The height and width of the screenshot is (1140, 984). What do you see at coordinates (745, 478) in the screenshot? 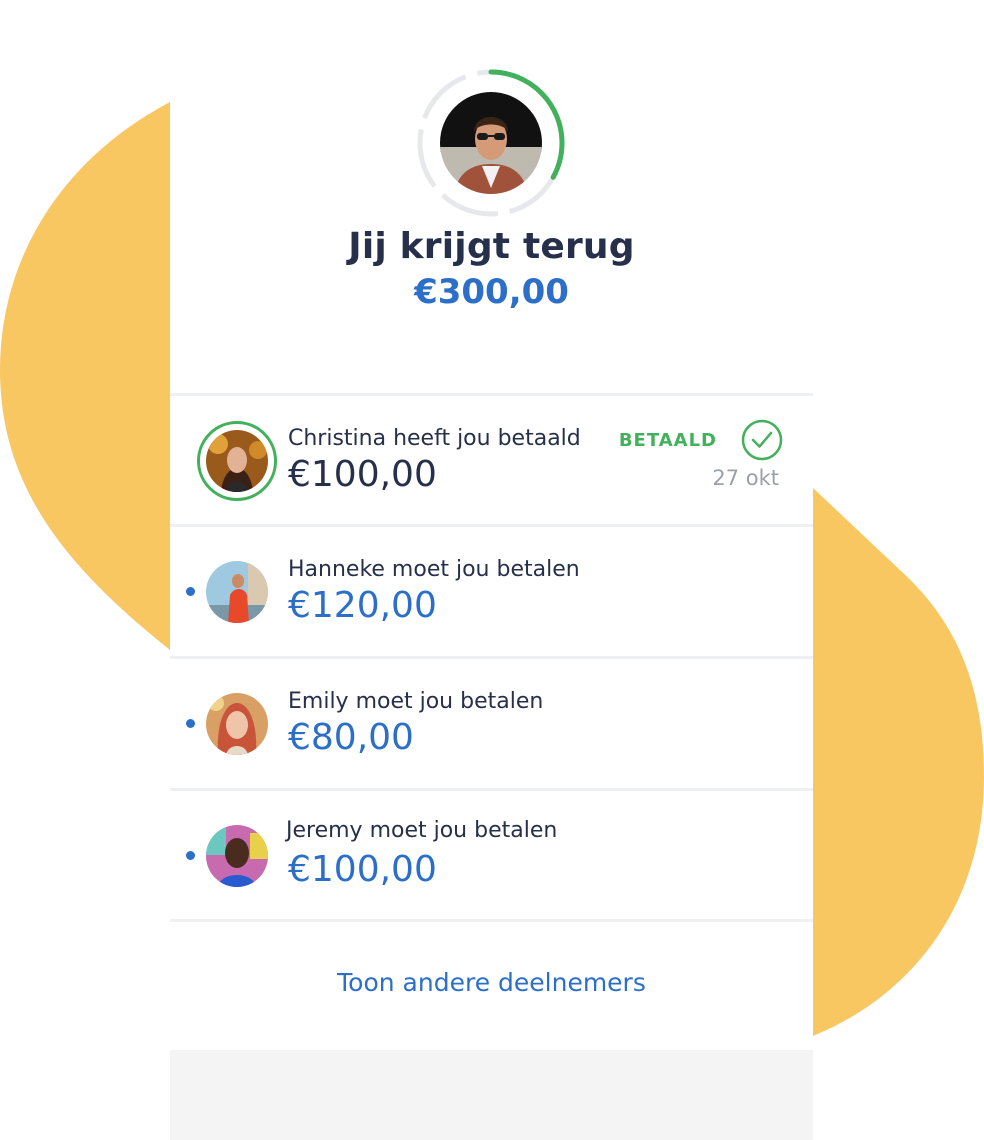
I see `payment-date: 27 okt` at bounding box center [745, 478].